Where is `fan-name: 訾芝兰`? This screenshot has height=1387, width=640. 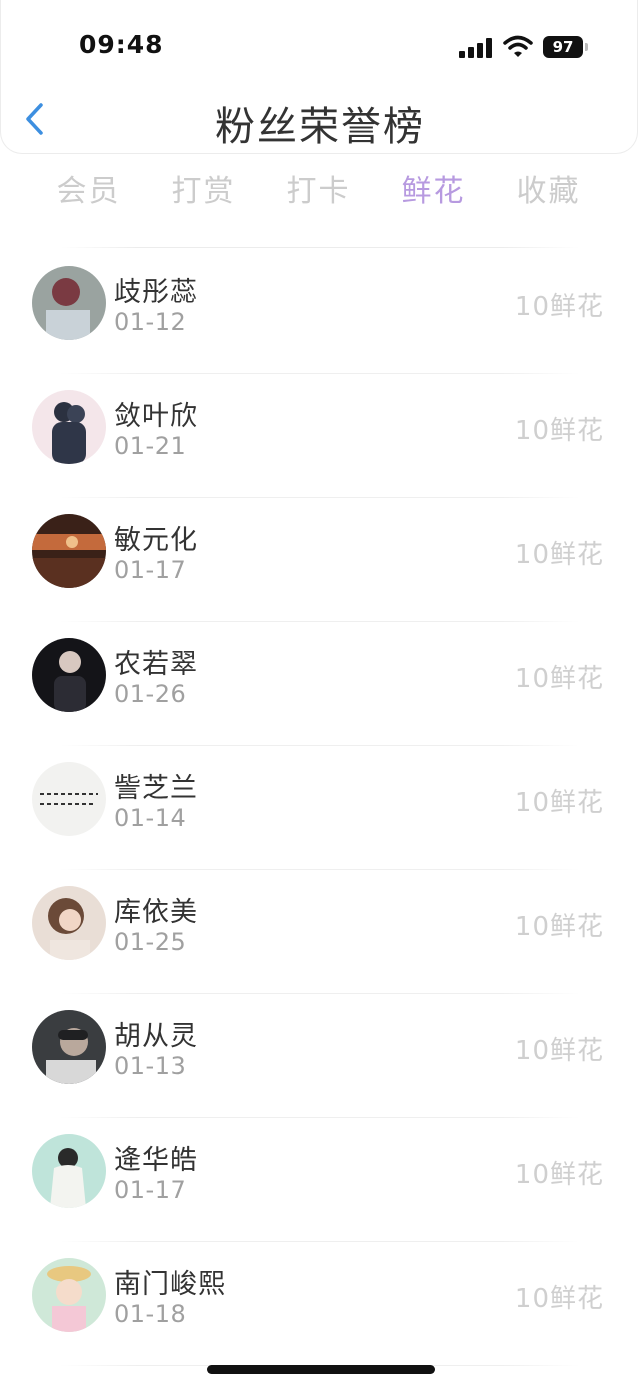
fan-name: 訾芝兰 is located at coordinates (156, 788).